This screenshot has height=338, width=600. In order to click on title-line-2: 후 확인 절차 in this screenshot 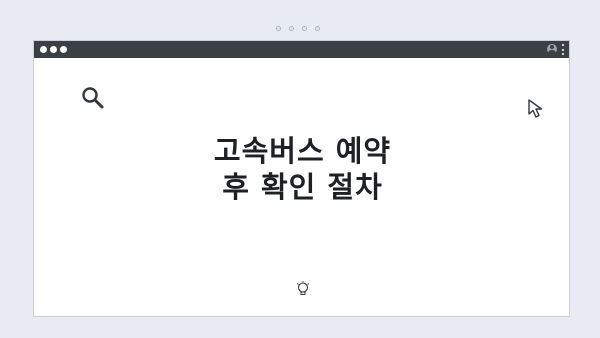, I will do `click(302, 187)`.